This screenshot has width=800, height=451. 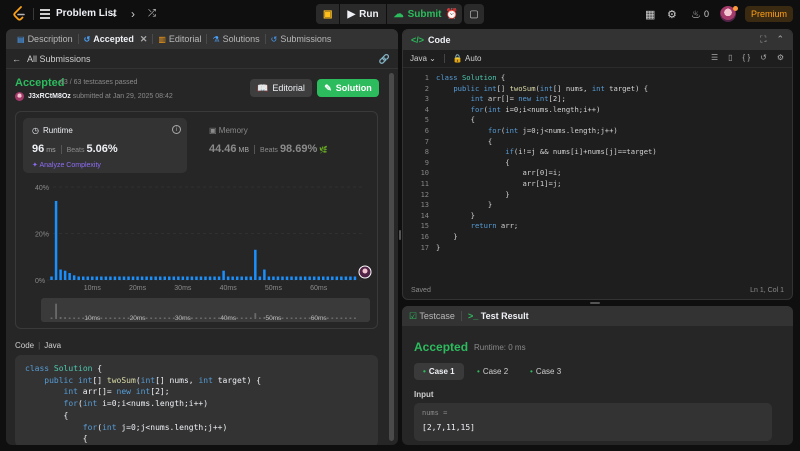 What do you see at coordinates (202, 59) in the screenshot?
I see `back-to-submissions: ← All Submissions` at bounding box center [202, 59].